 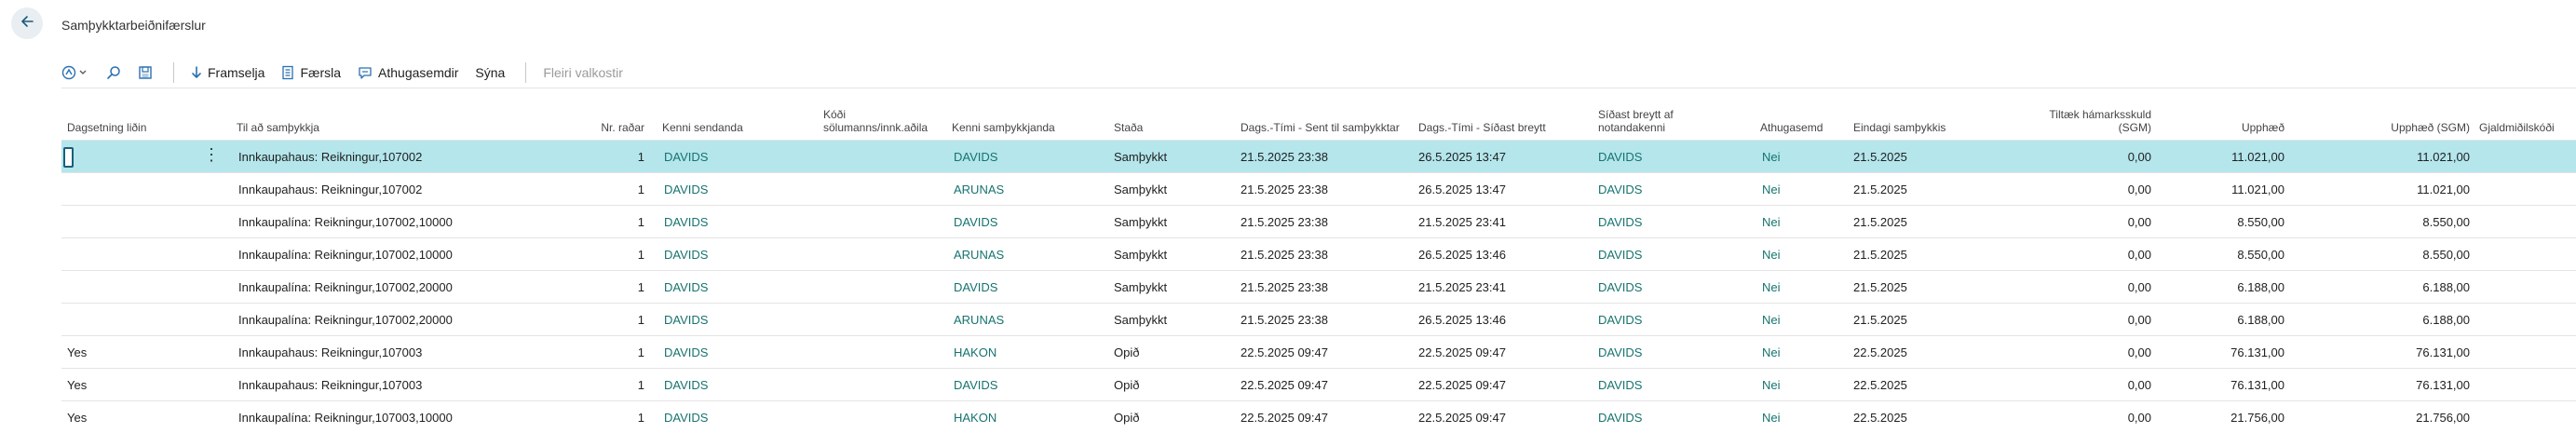 What do you see at coordinates (1003, 127) in the screenshot?
I see `col-header-kenni-samthykkjanda: Kenni samþykkjanda` at bounding box center [1003, 127].